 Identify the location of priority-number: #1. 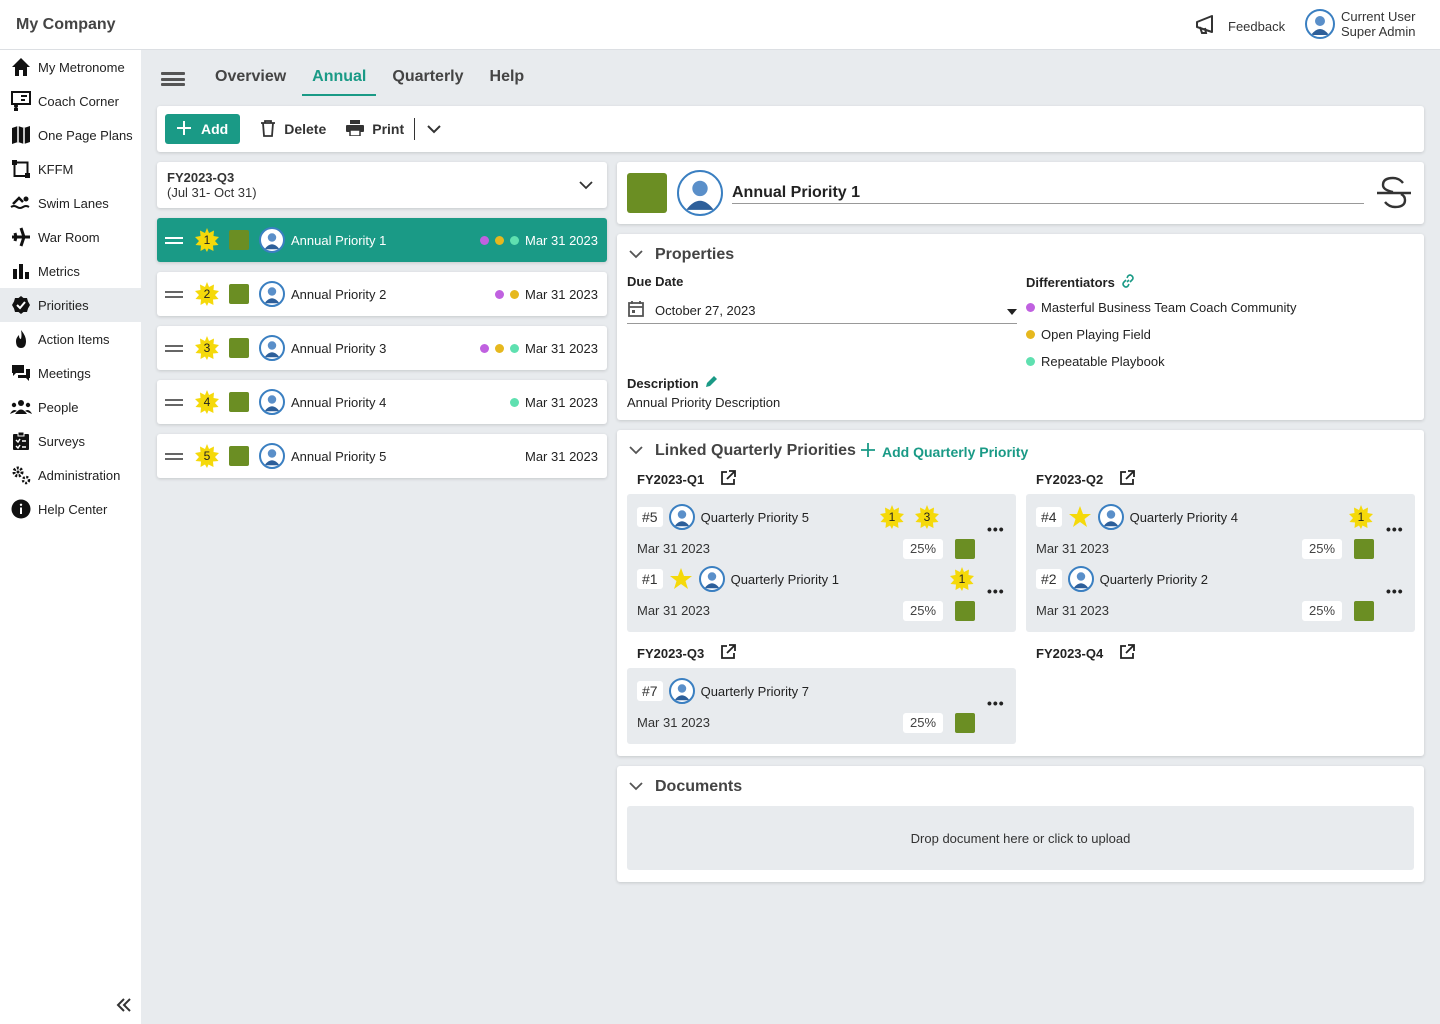
(650, 579).